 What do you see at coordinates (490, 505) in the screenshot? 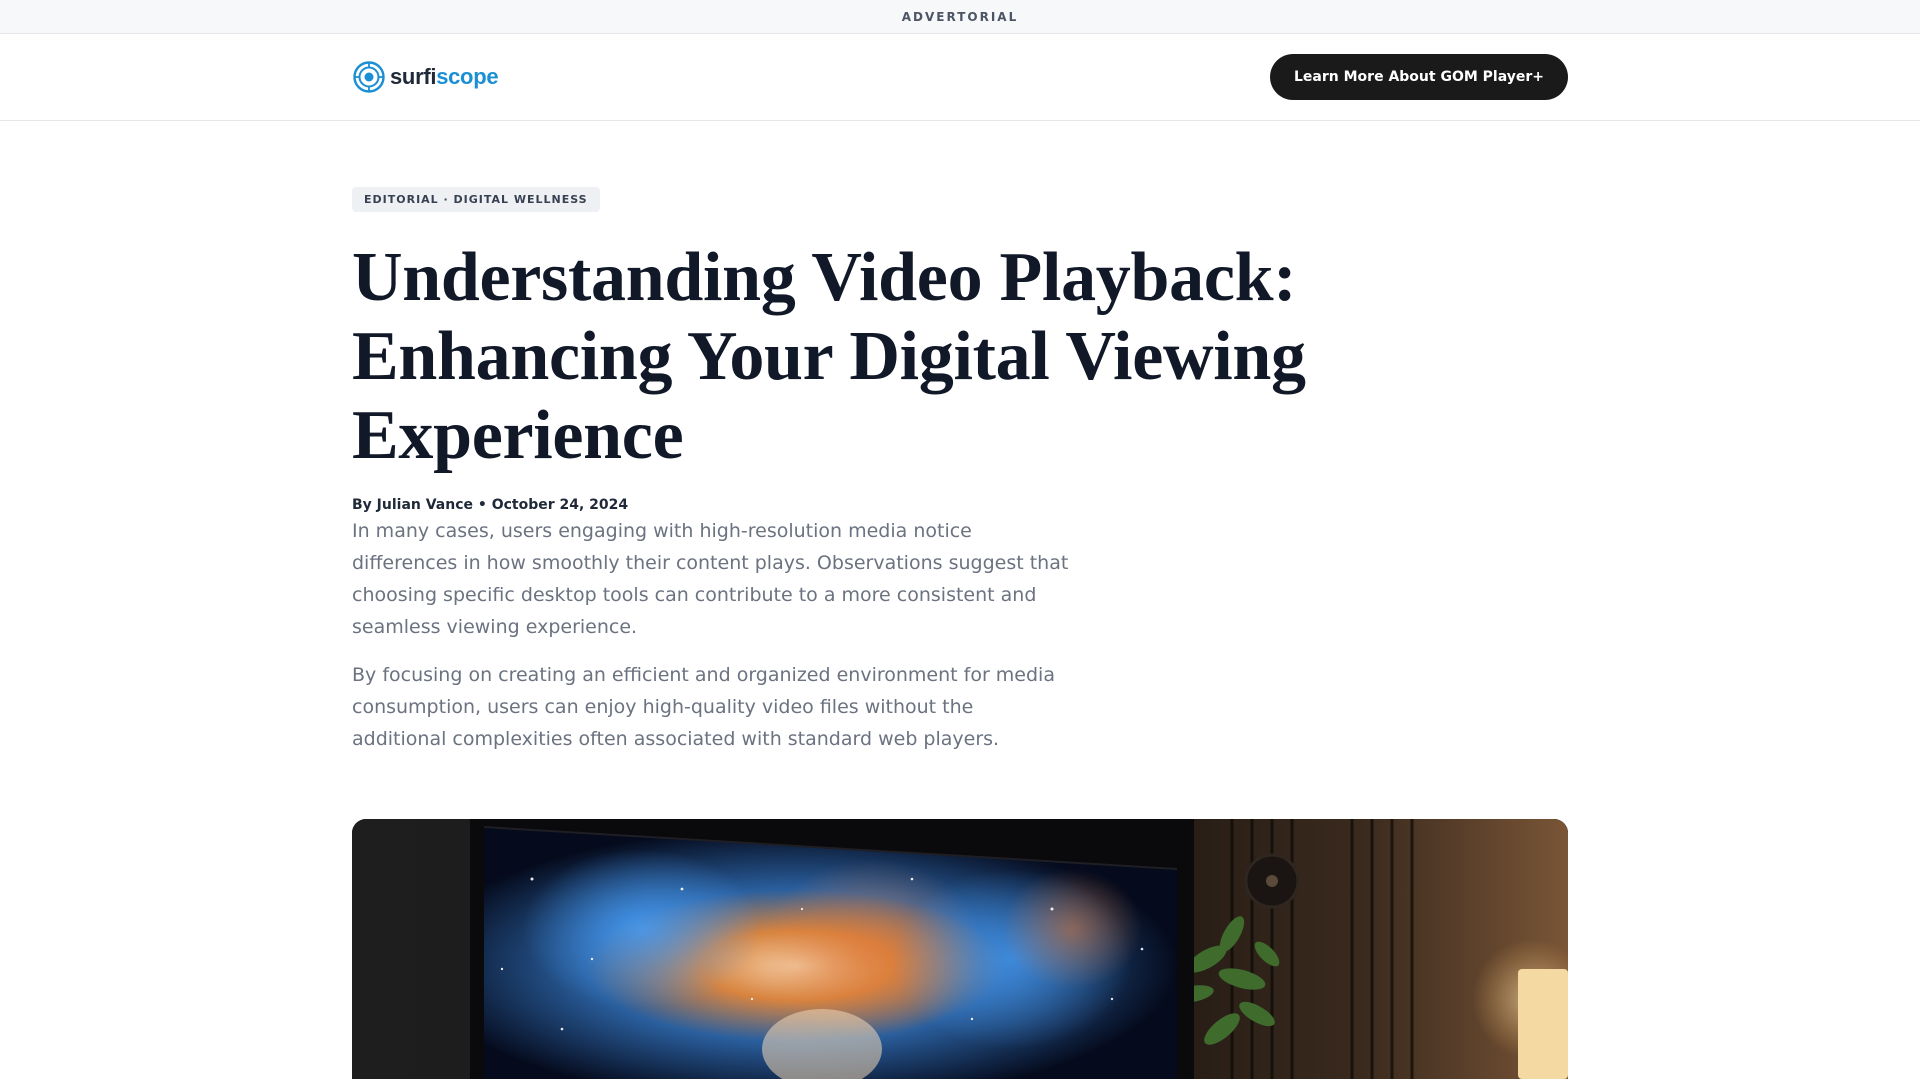
I see `article-byline: By Julian Vance • October 24, 2024` at bounding box center [490, 505].